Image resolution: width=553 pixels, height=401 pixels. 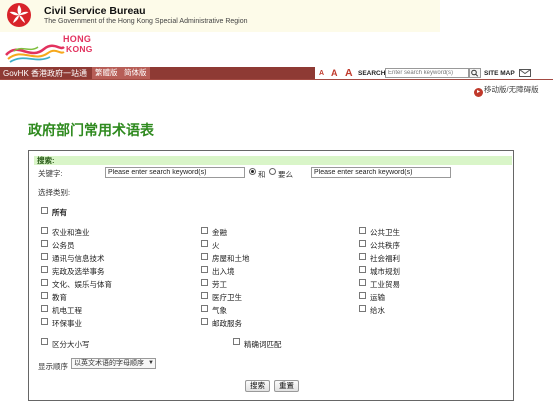 What do you see at coordinates (79, 49) in the screenshot?
I see `brand-text-kong: KONG` at bounding box center [79, 49].